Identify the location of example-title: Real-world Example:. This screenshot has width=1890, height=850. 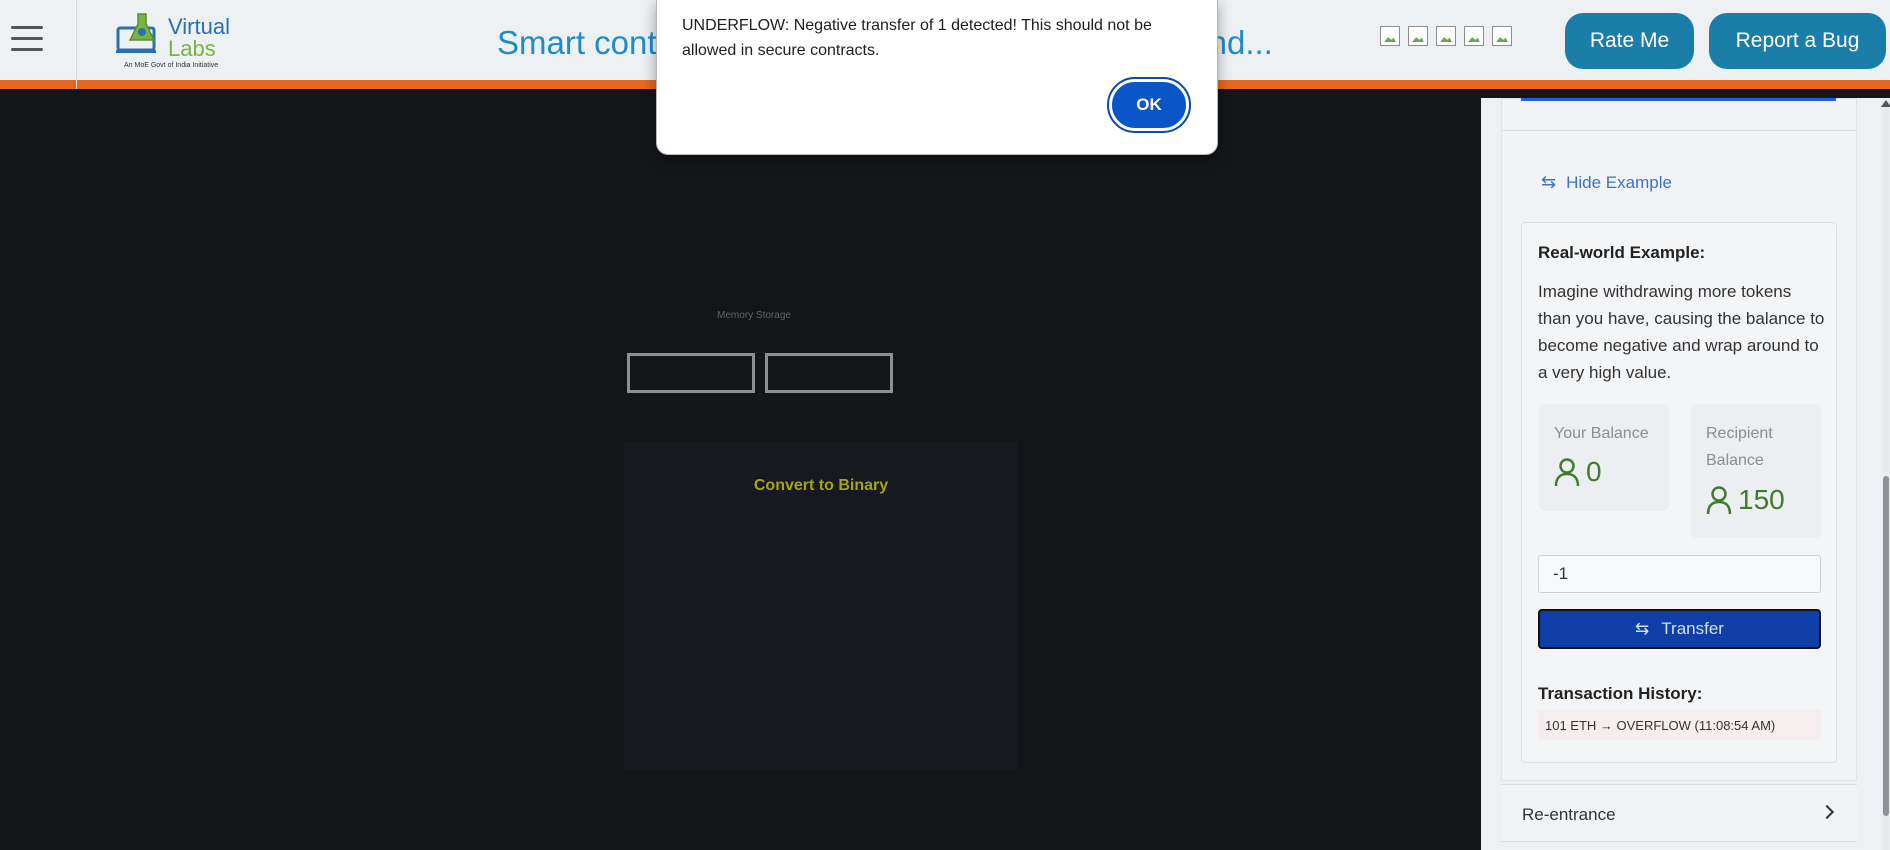
(1622, 252).